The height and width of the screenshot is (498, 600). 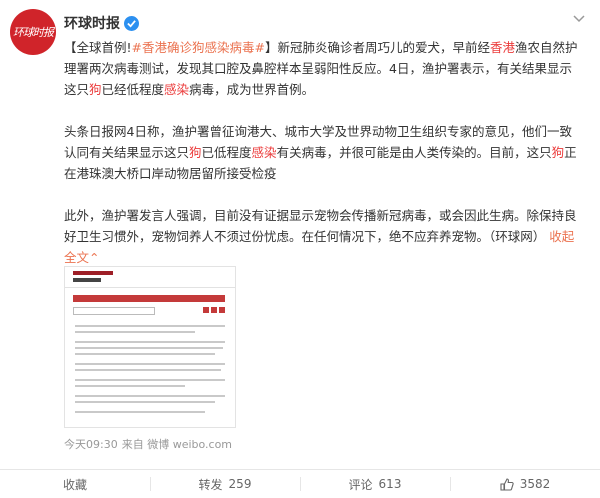 I want to click on post-meta: 今天09:30 来自 微博 weibo.com, so click(x=148, y=444).